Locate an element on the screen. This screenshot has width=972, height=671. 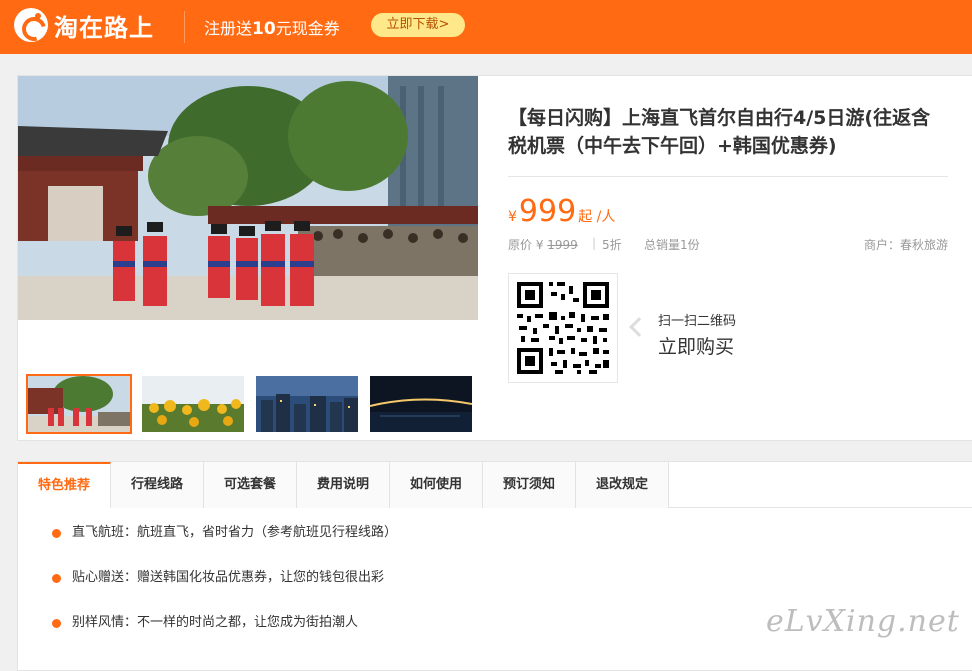
tab-features: 特色推荐 is located at coordinates (64, 485).